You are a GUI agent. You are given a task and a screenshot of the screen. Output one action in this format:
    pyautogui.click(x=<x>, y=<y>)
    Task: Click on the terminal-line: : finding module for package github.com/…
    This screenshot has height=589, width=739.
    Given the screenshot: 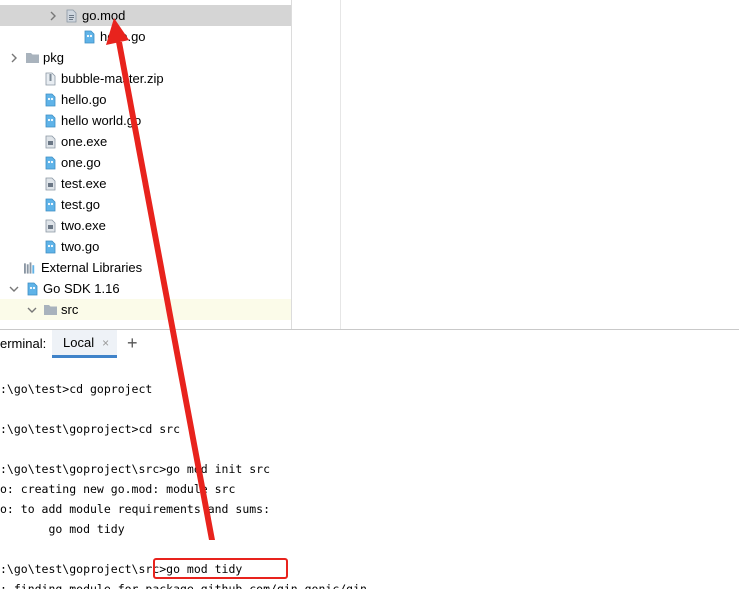 What is the action you would take?
    pyautogui.click(x=183, y=585)
    